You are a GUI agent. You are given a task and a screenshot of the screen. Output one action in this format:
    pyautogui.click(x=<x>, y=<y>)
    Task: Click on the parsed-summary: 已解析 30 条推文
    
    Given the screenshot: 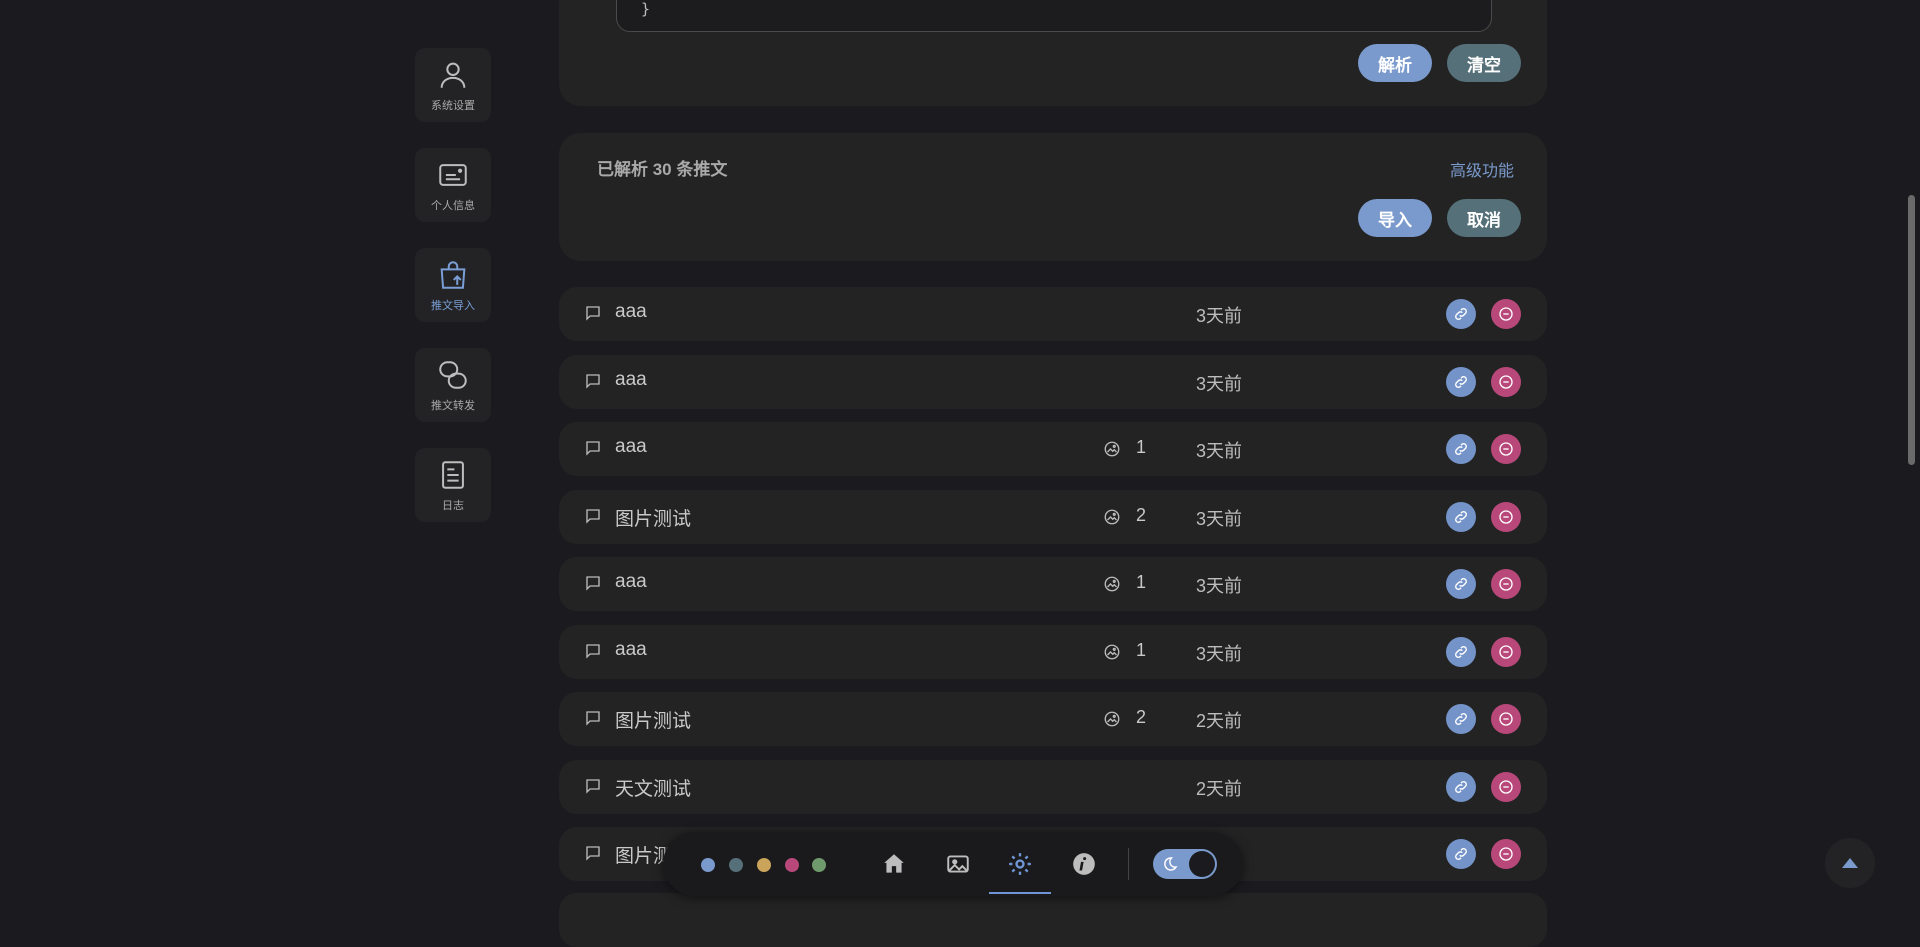 What is the action you would take?
    pyautogui.click(x=662, y=169)
    